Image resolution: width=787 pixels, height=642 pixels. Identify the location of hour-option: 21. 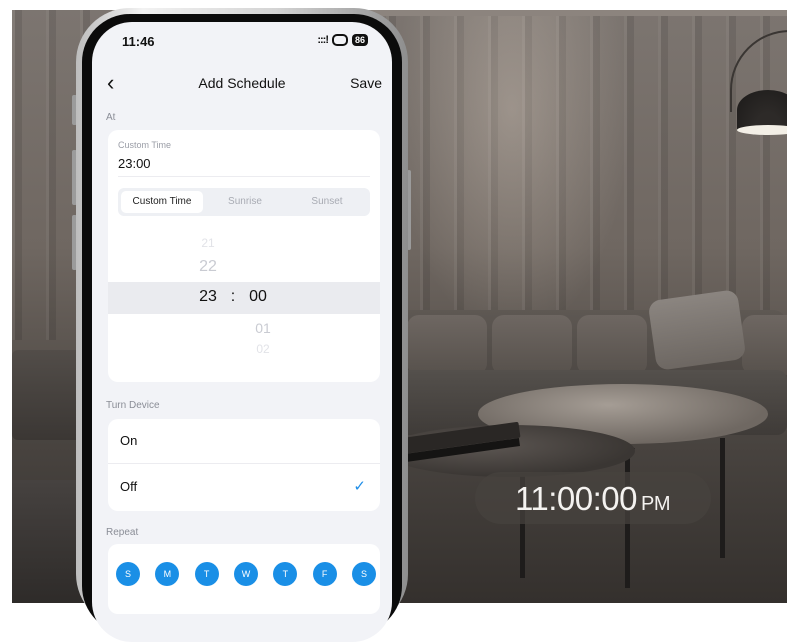
(208, 243).